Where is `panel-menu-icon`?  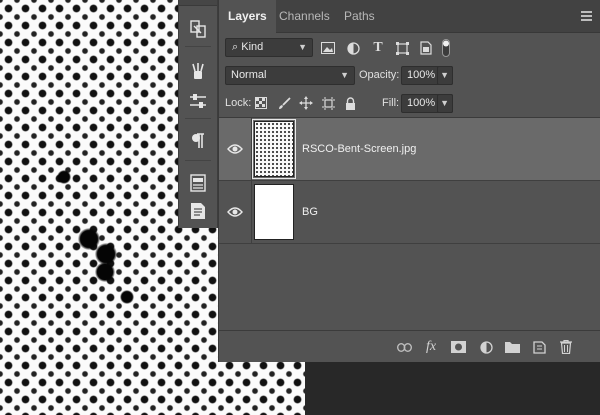 panel-menu-icon is located at coordinates (586, 16).